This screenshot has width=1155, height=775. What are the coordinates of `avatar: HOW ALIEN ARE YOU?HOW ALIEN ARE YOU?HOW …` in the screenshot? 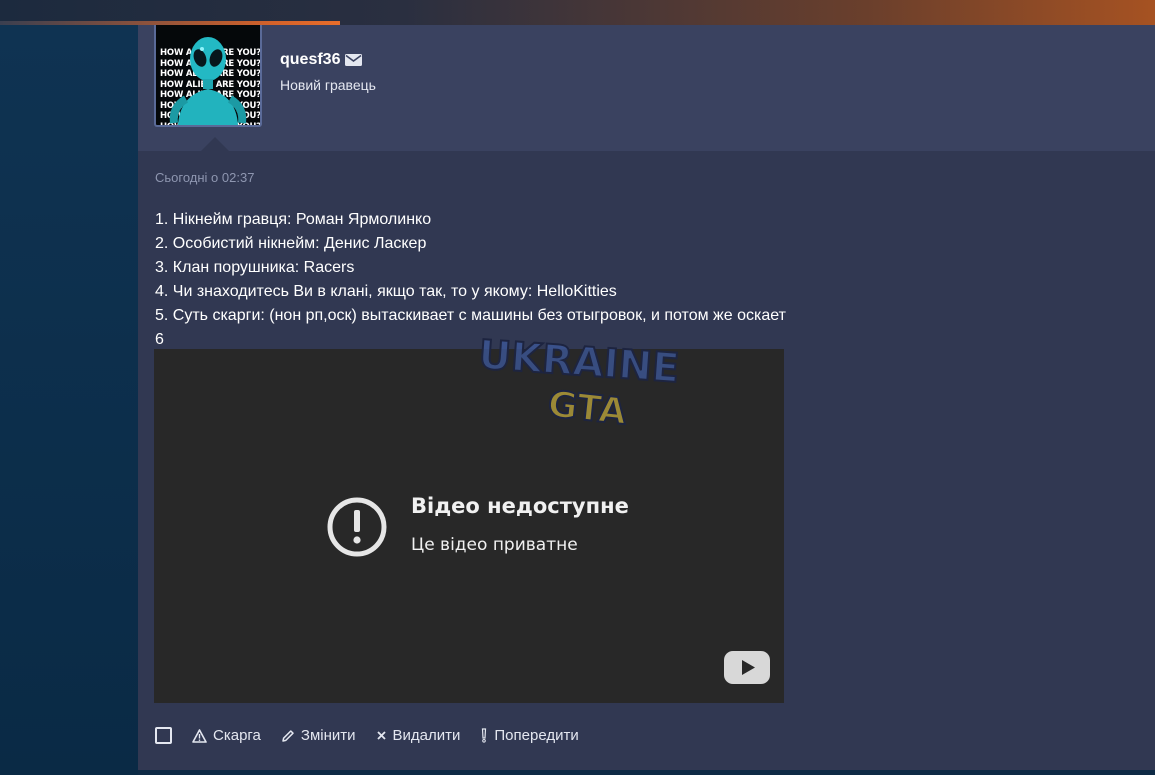 It's located at (208, 76).